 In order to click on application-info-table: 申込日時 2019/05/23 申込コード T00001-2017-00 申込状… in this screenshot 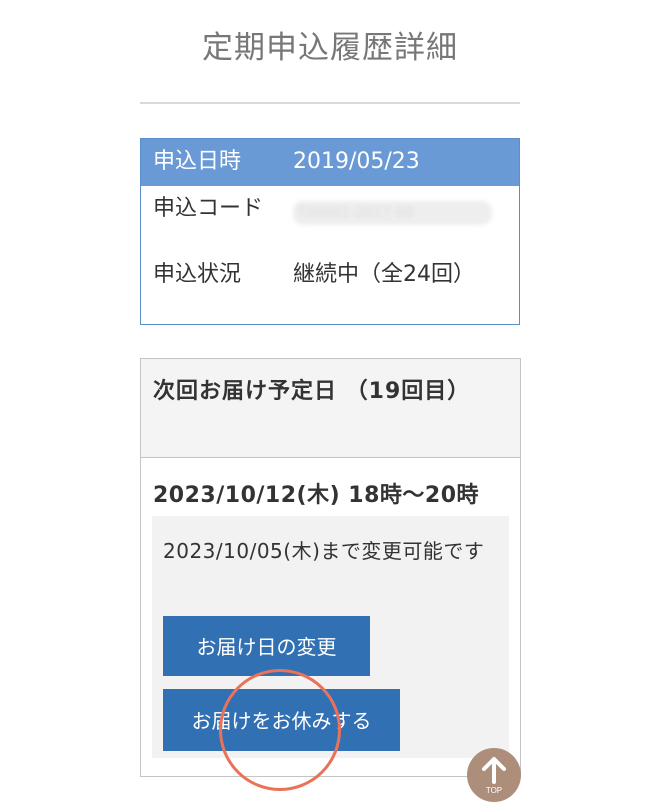, I will do `click(330, 231)`.